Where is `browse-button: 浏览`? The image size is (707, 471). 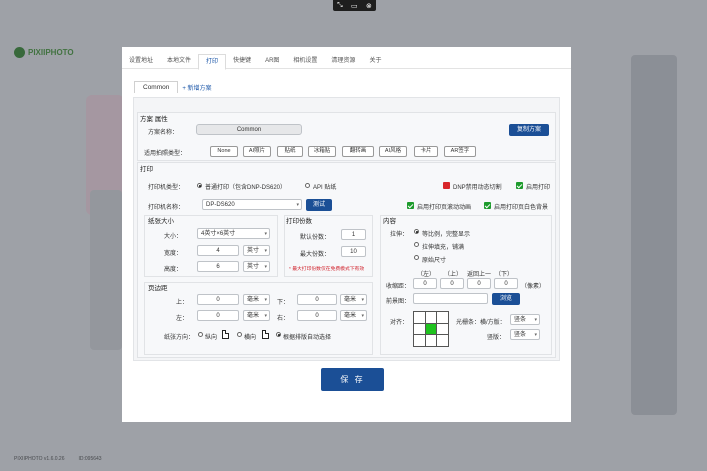
browse-button: 浏览 is located at coordinates (506, 299).